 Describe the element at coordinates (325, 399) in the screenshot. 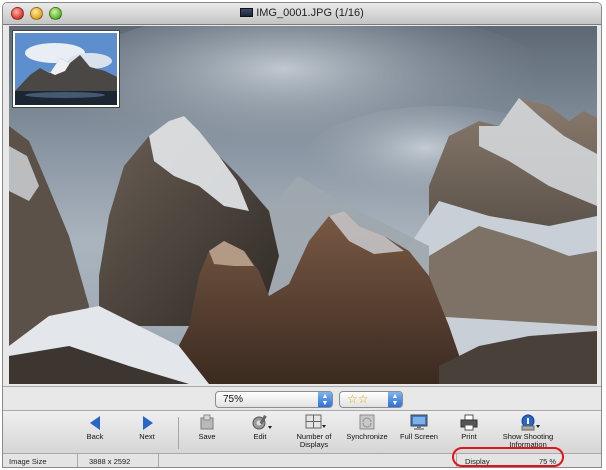

I see `zoom-select-arrows-icon: ▲ ▼` at that location.